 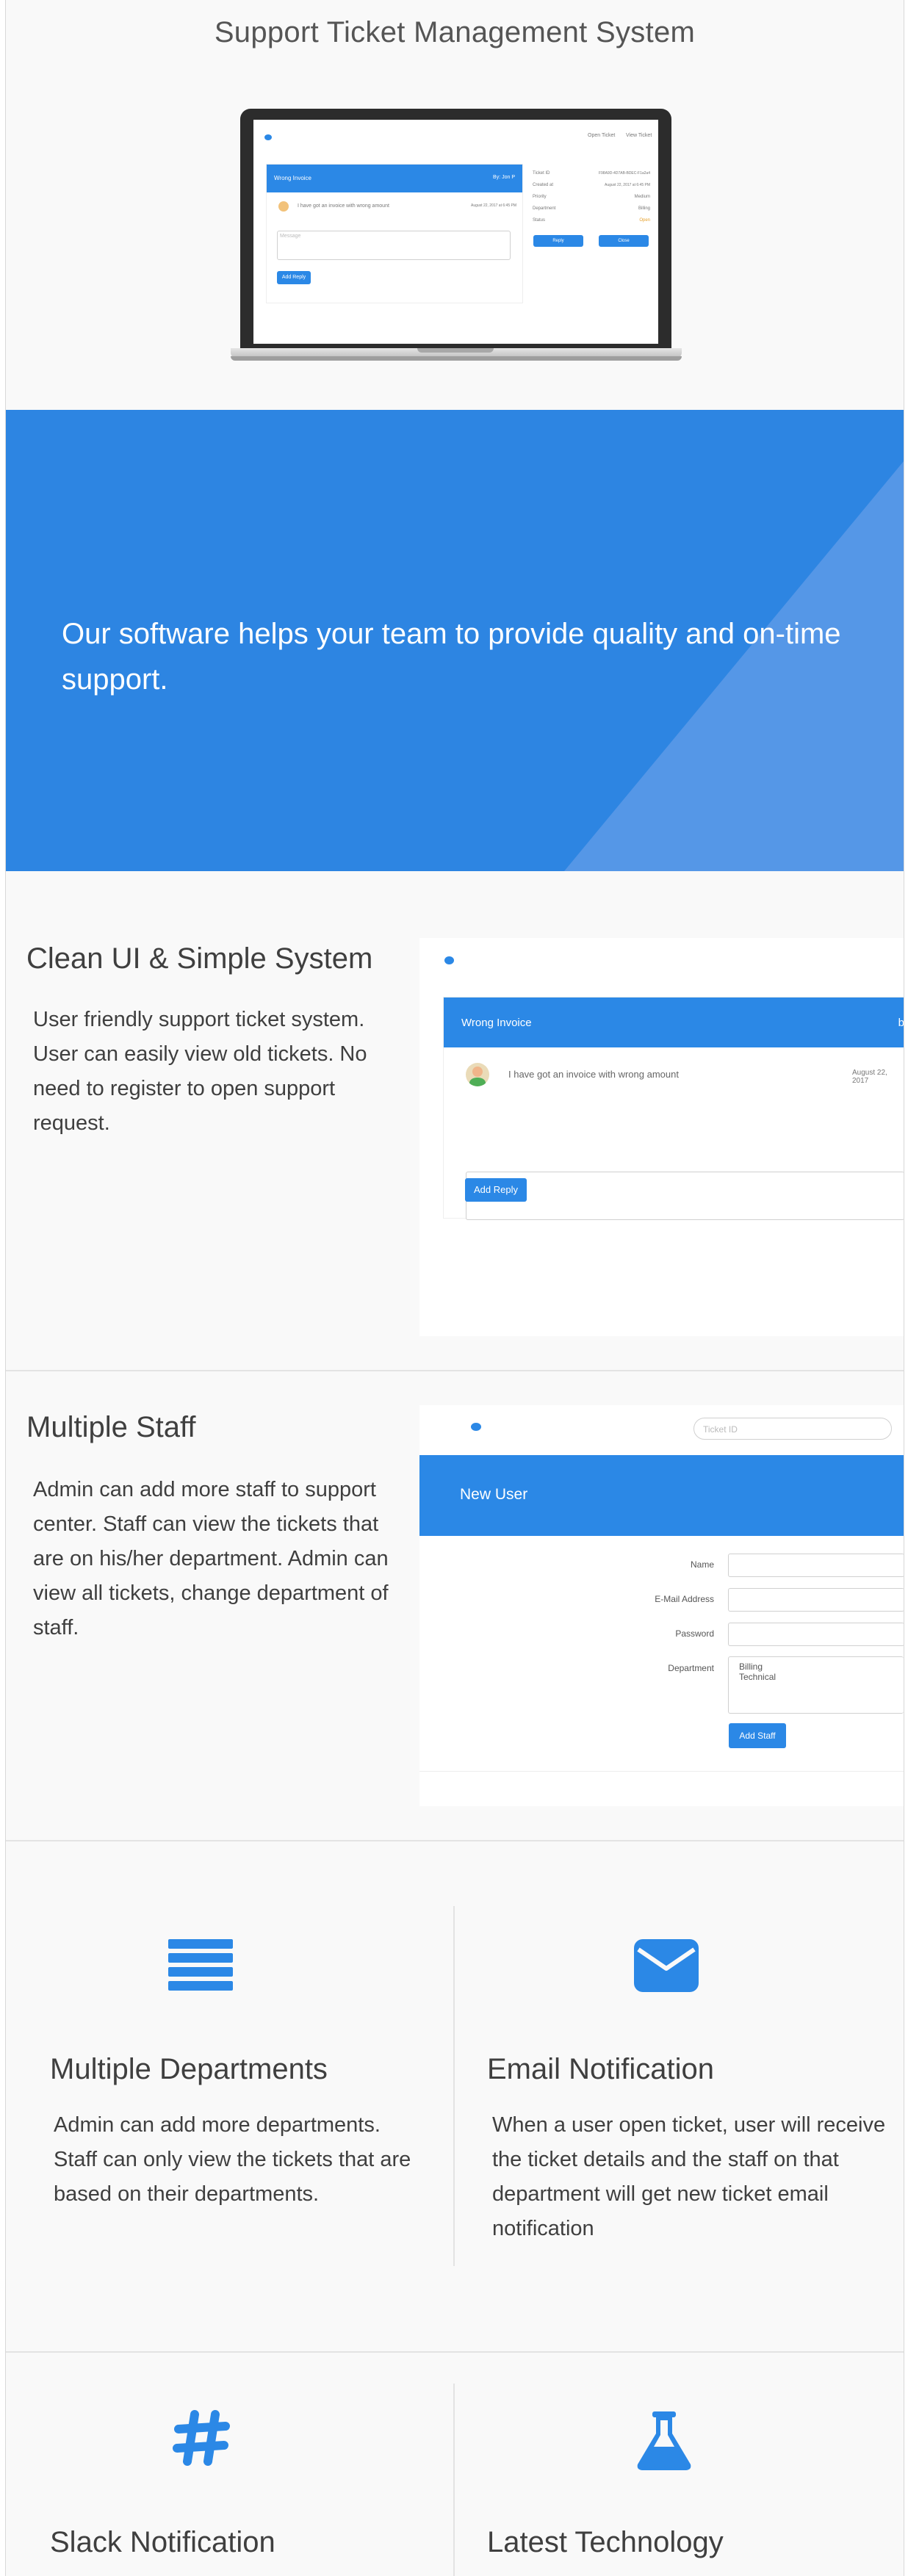 What do you see at coordinates (691, 1668) in the screenshot?
I see `department-label: Department` at bounding box center [691, 1668].